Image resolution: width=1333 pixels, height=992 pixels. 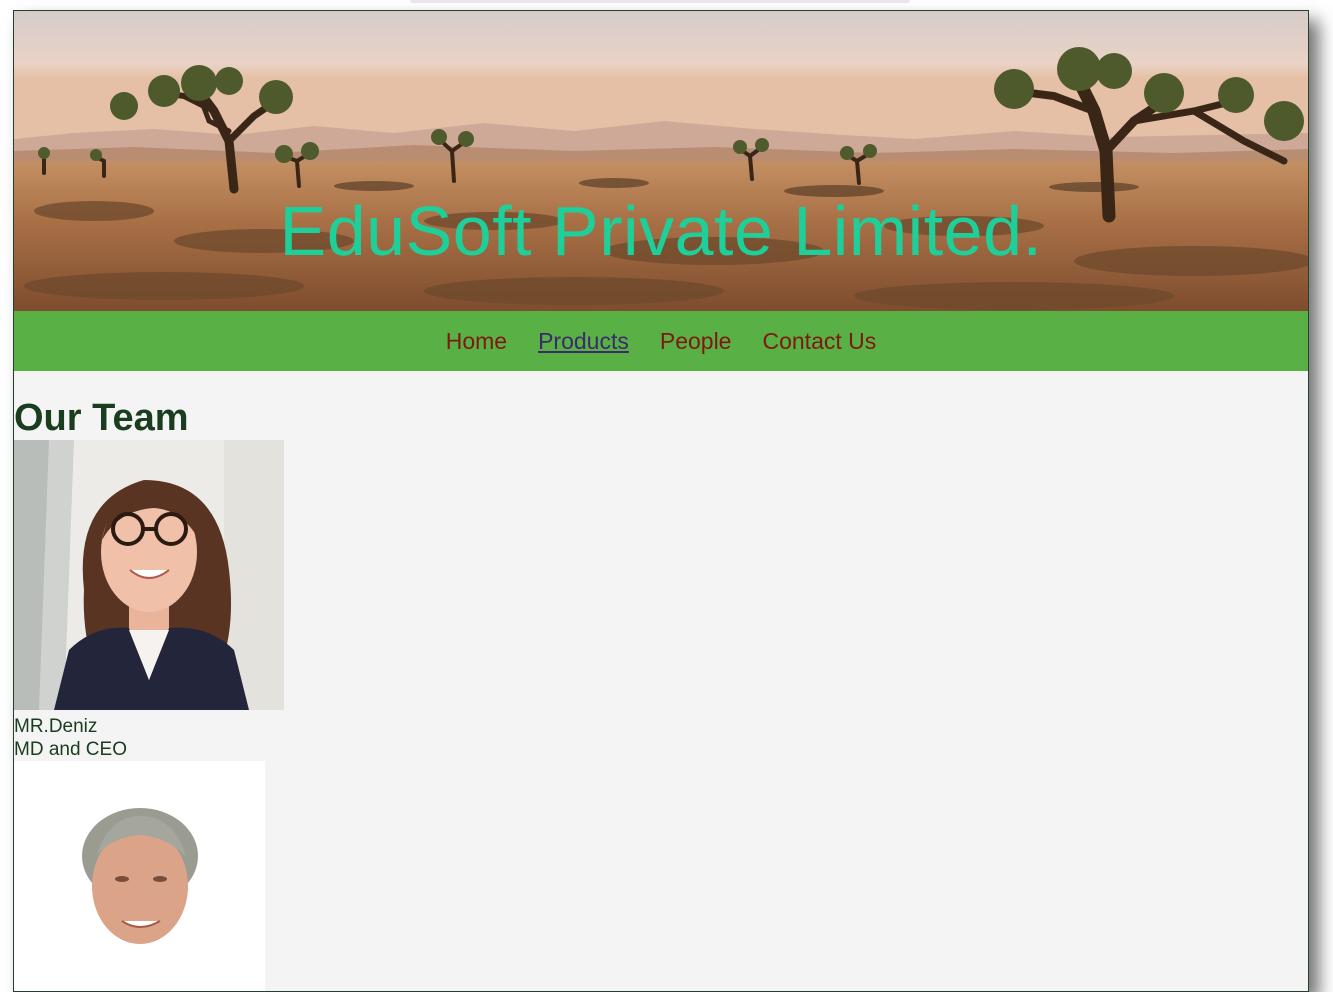 I want to click on nav-link-products: Products, so click(x=583, y=341).